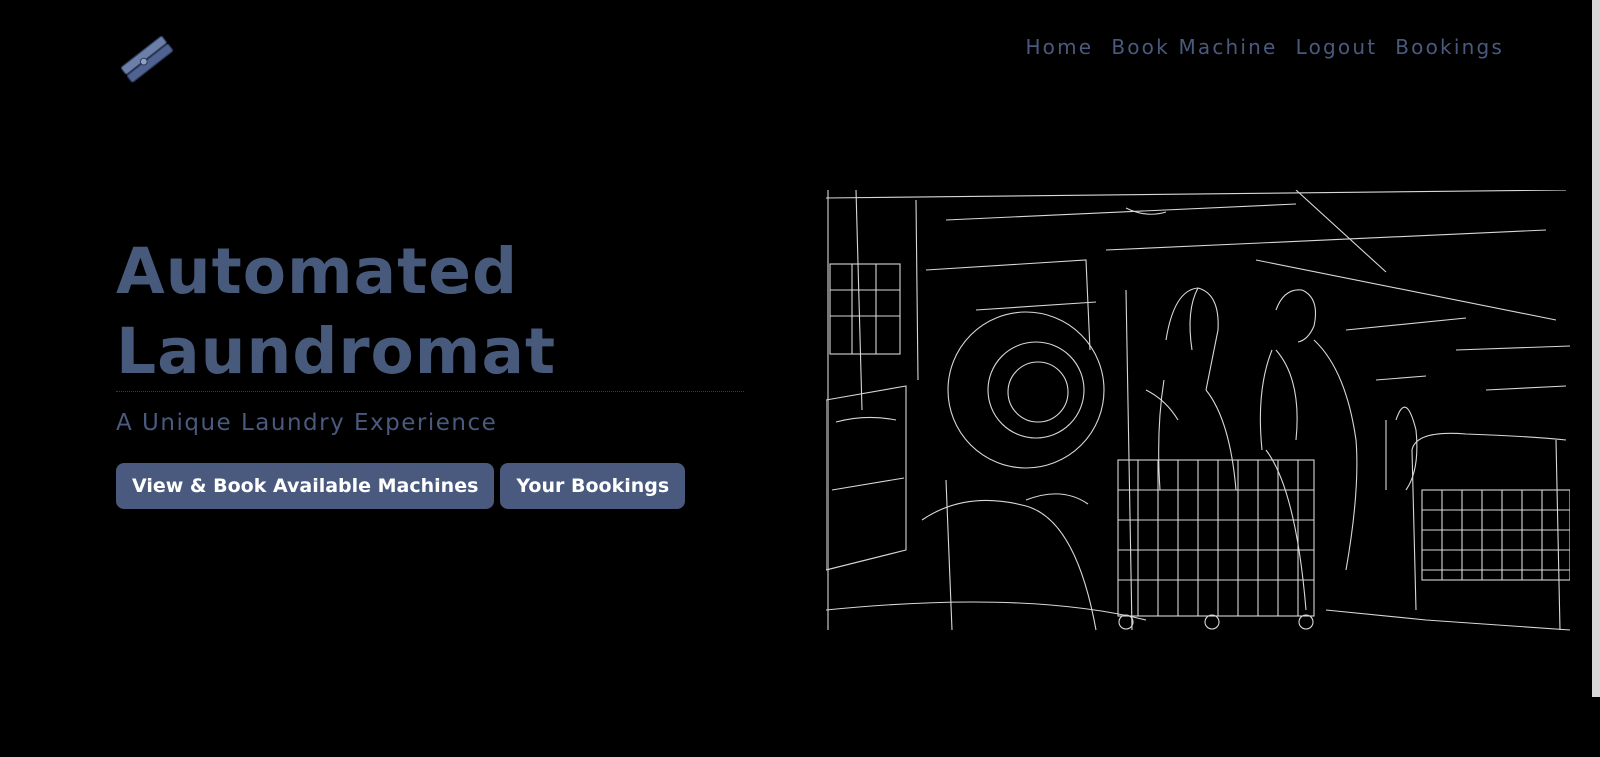 Image resolution: width=1600 pixels, height=757 pixels. I want to click on hero-subtitle: A Unique Laundry Experience, so click(307, 423).